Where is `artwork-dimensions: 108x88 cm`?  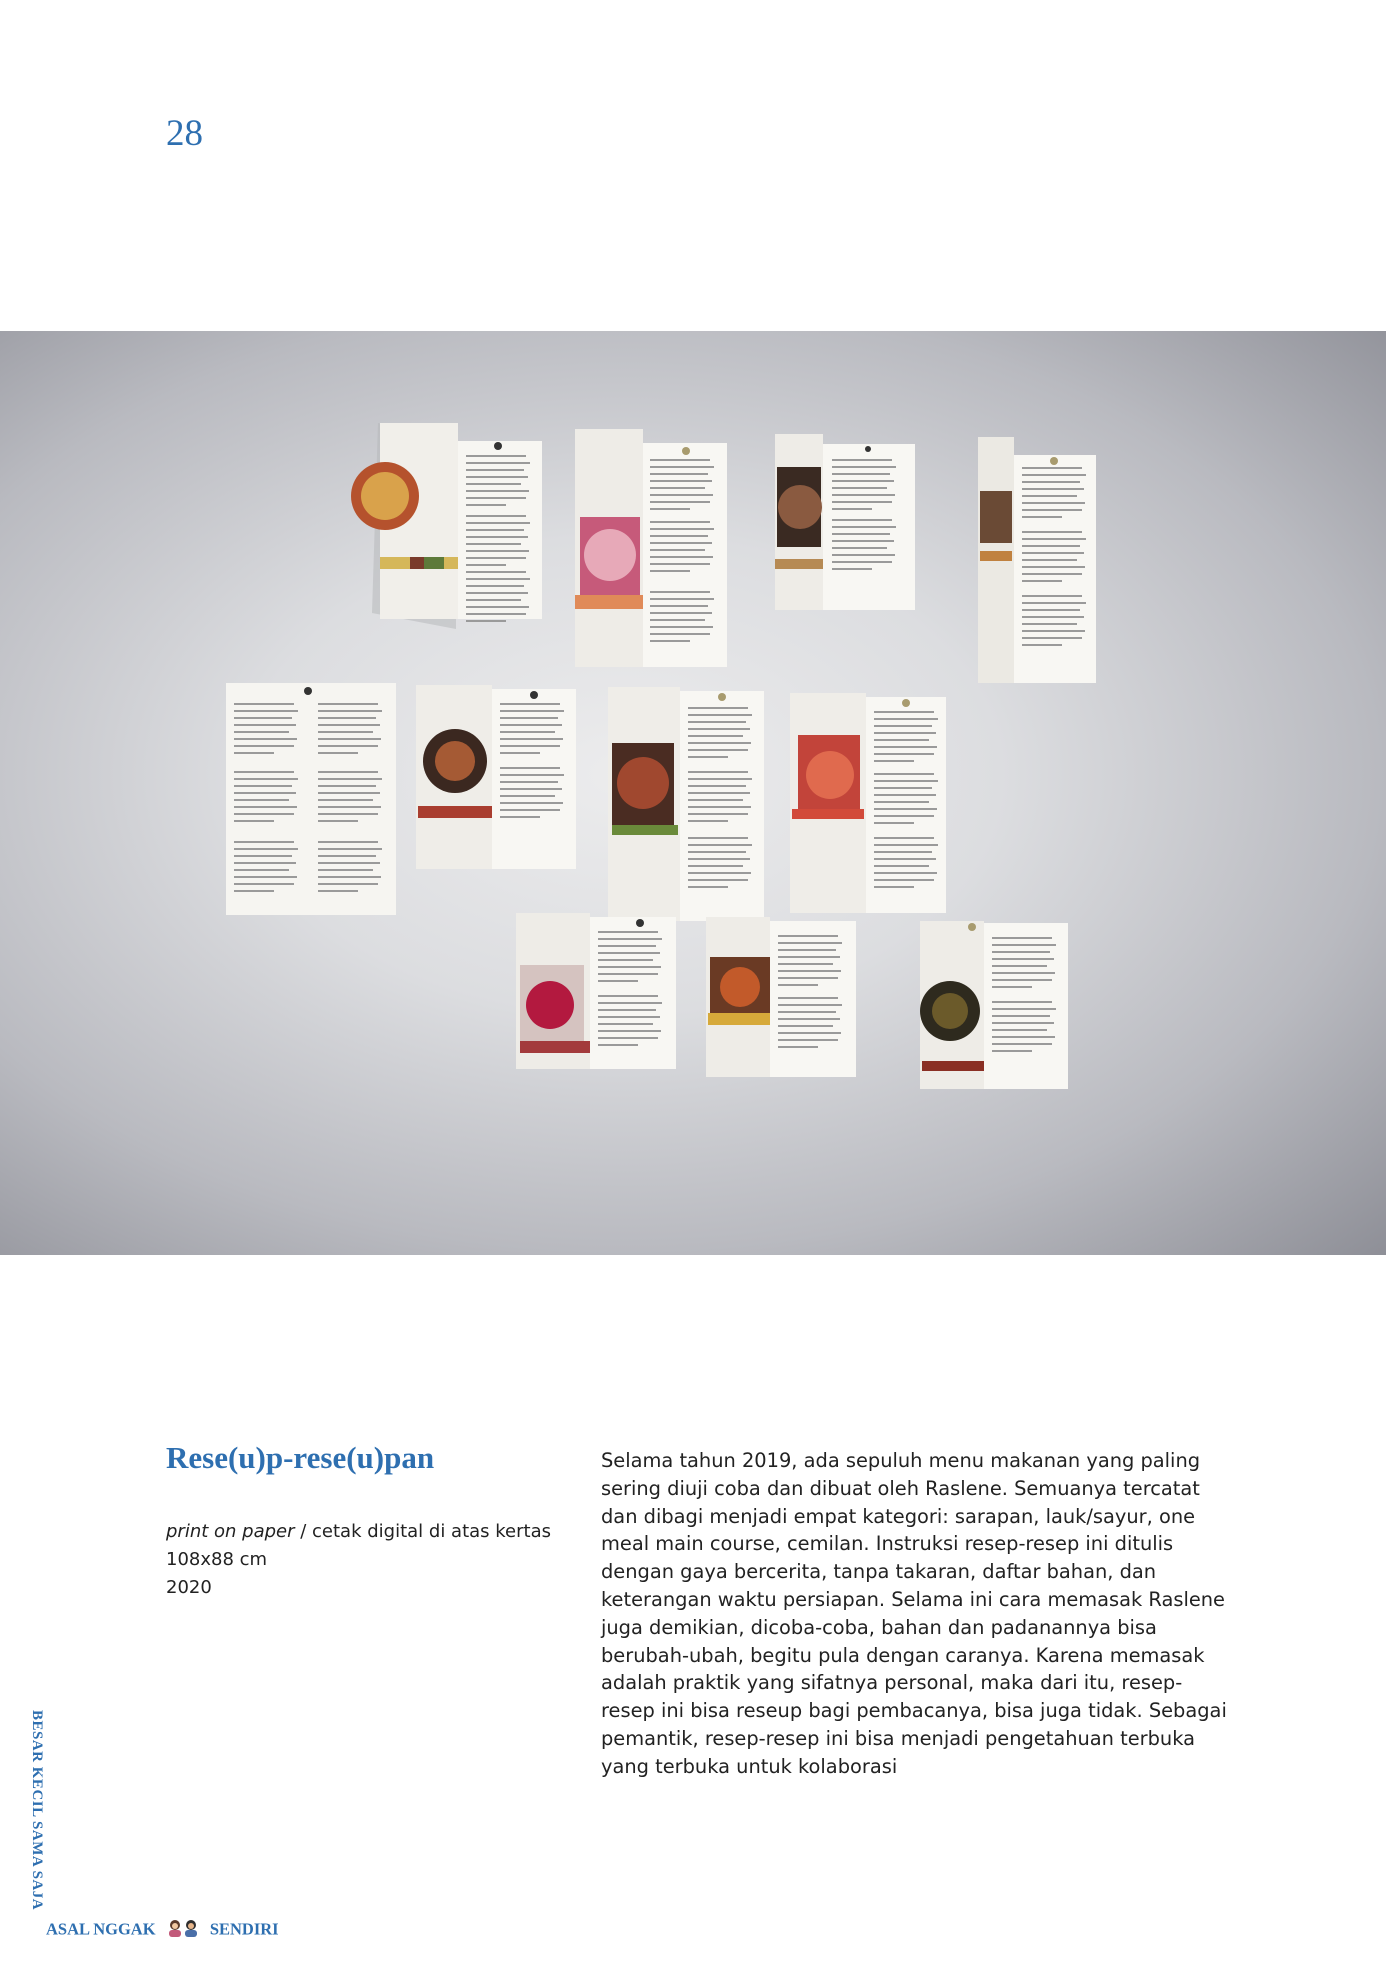 artwork-dimensions: 108x88 cm is located at coordinates (217, 1559).